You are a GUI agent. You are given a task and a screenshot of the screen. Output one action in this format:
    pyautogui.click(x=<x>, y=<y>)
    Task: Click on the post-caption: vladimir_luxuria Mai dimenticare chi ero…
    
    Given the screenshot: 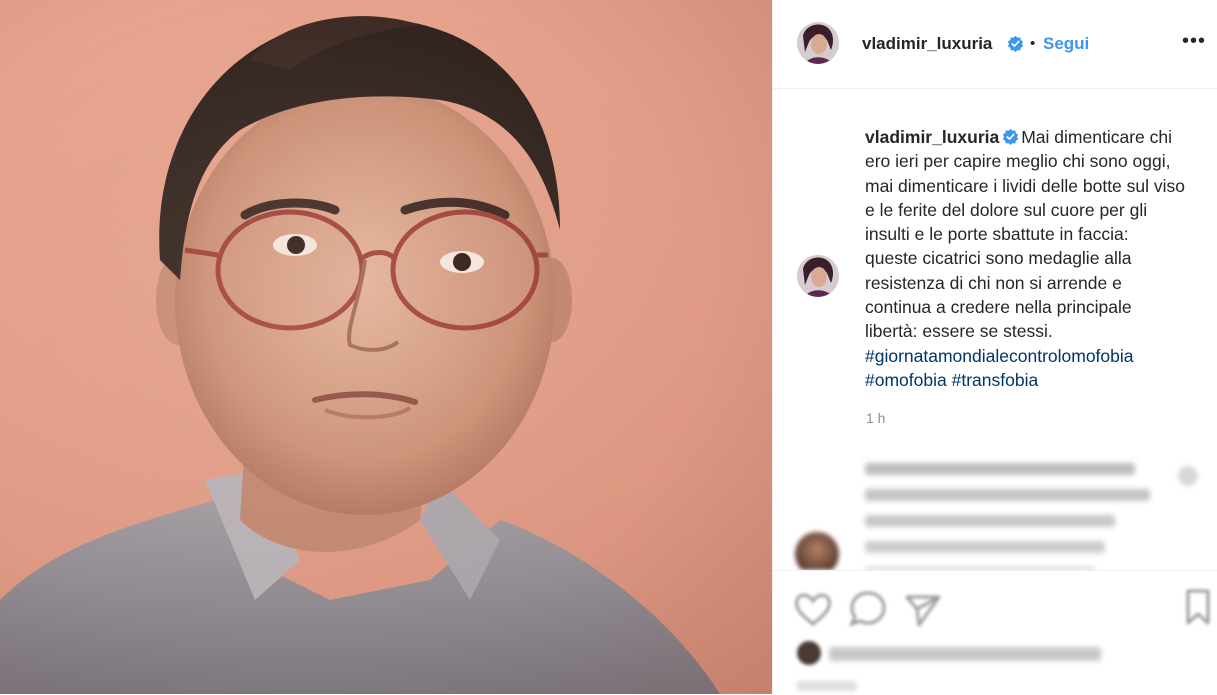 What is the action you would take?
    pyautogui.click(x=1025, y=258)
    